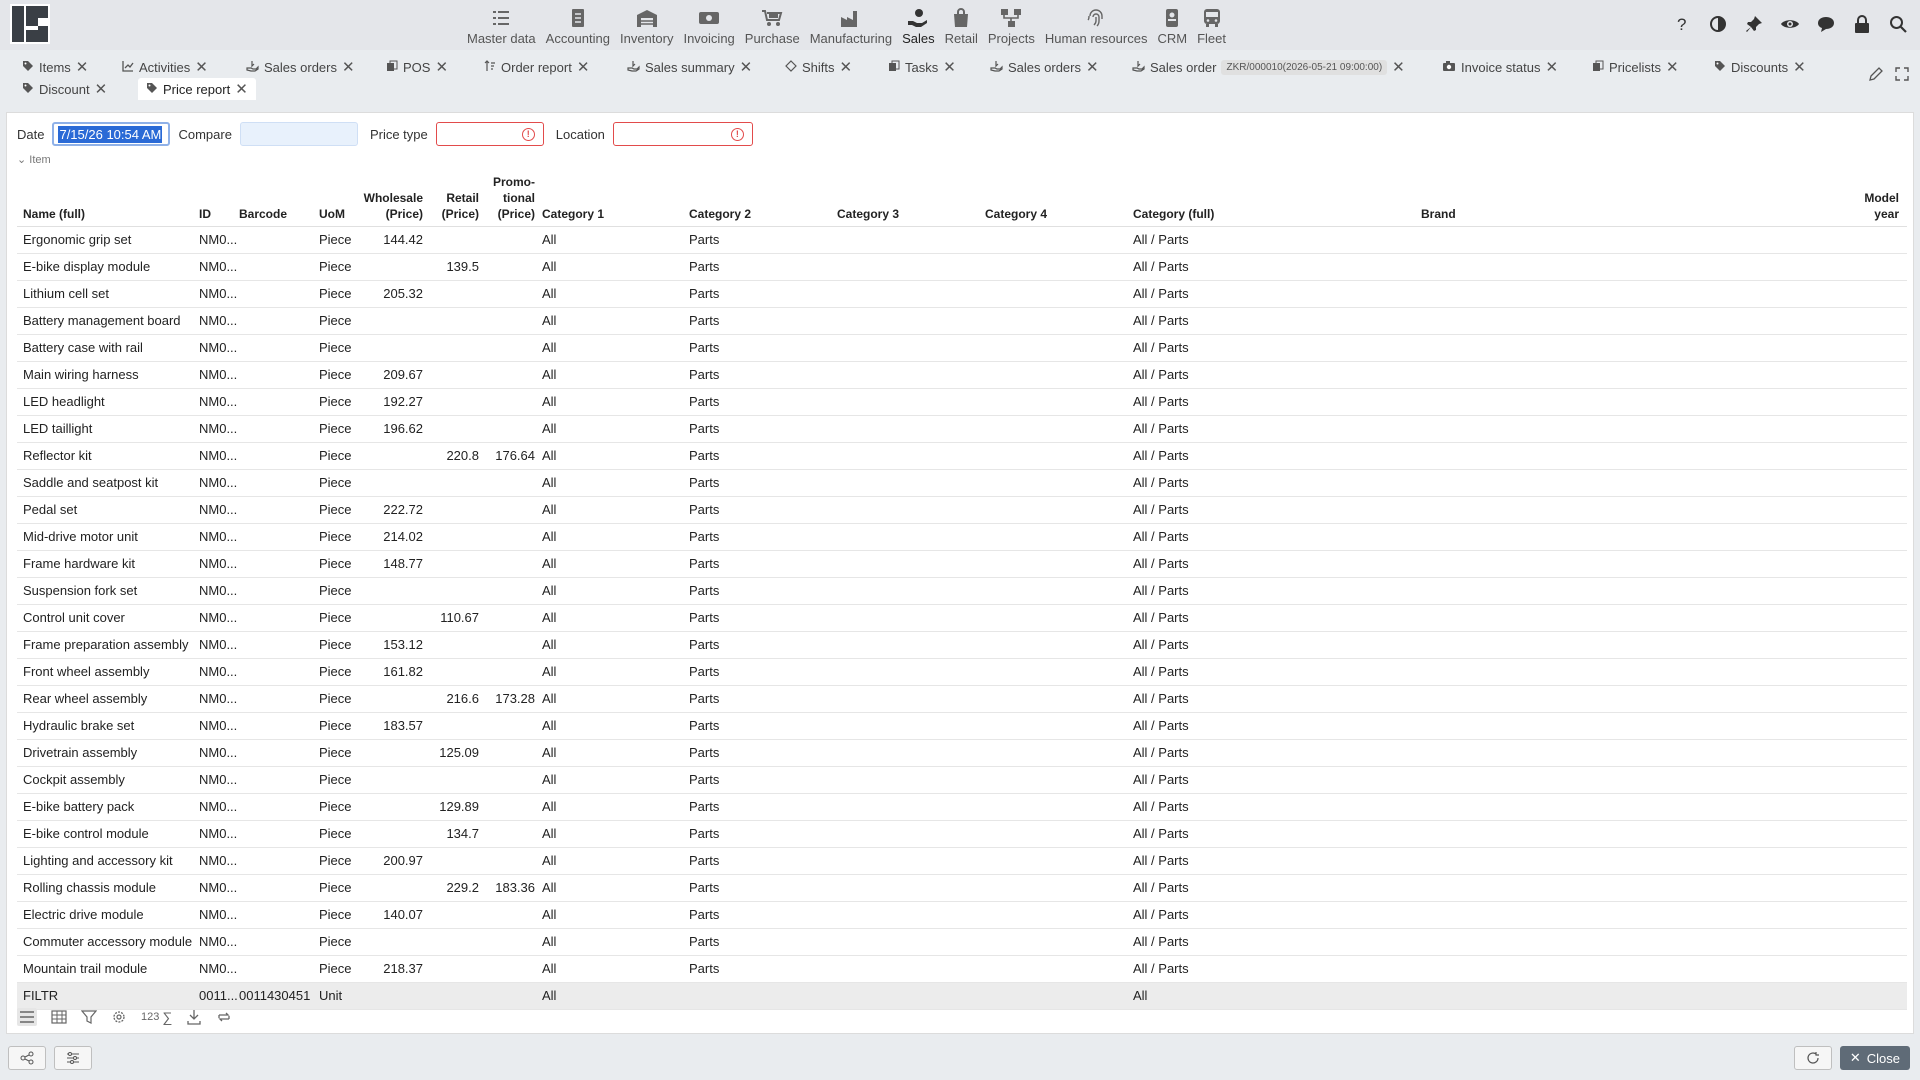 The height and width of the screenshot is (1080, 1920). What do you see at coordinates (1211, 23) in the screenshot?
I see `module-fleet: Fleet` at bounding box center [1211, 23].